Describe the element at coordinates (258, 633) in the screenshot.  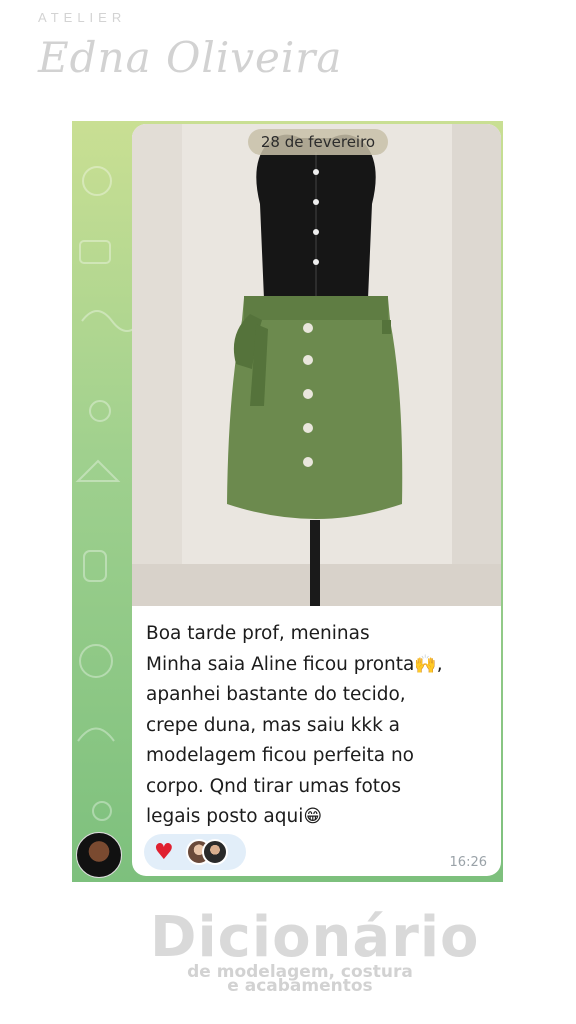
I see `message-line-1: Boa tarde prof, meninas` at that location.